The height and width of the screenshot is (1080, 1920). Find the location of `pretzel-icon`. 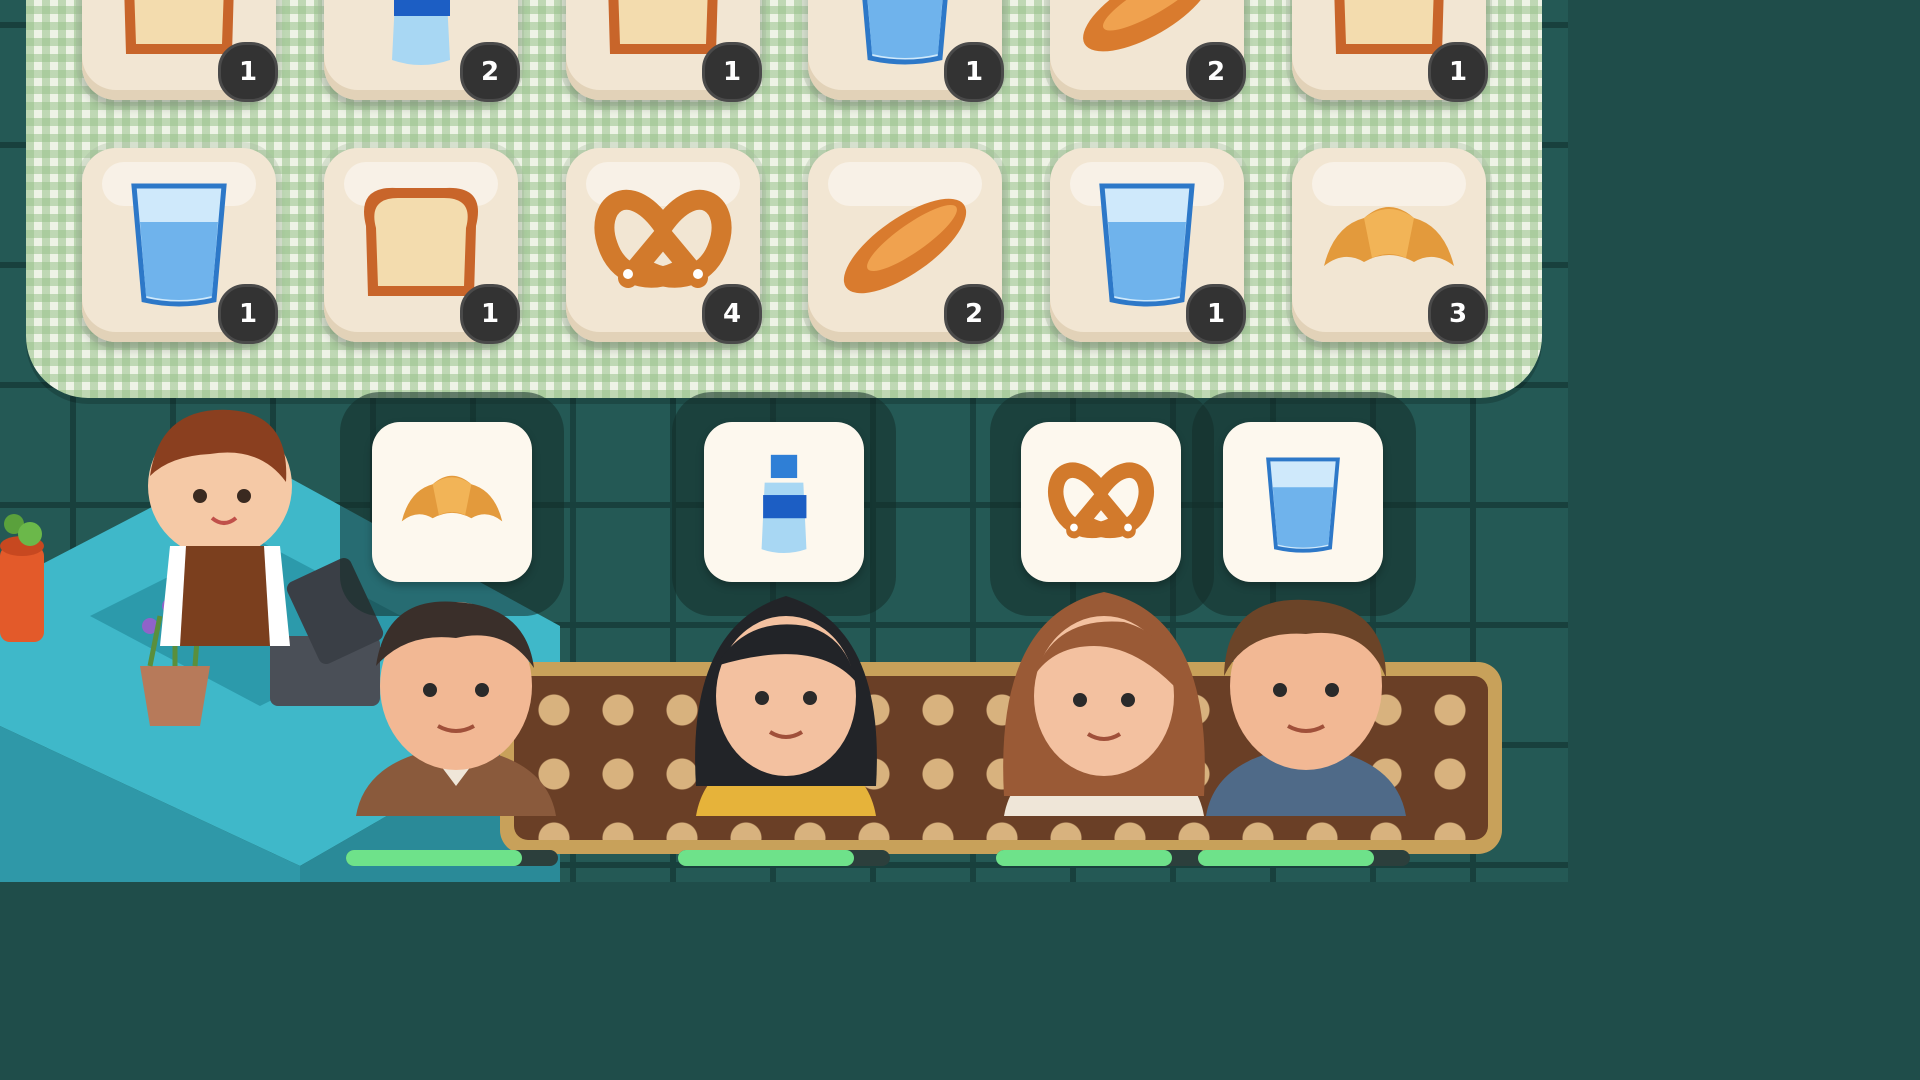

pretzel-icon is located at coordinates (1101, 500).